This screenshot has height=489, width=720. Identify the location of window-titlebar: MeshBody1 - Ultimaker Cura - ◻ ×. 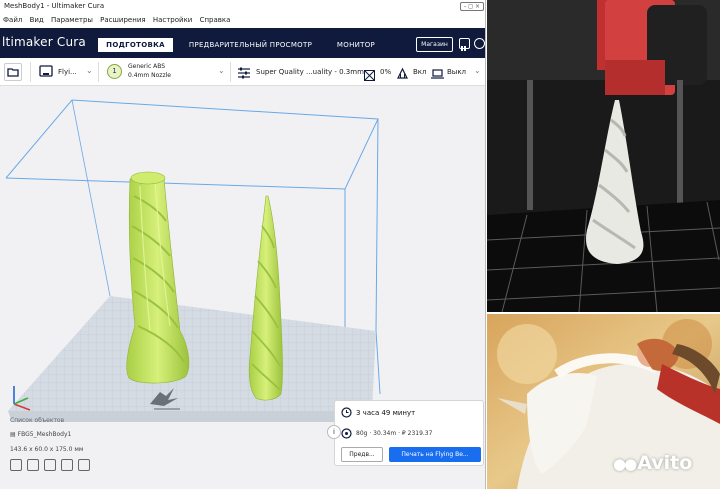
(242, 6).